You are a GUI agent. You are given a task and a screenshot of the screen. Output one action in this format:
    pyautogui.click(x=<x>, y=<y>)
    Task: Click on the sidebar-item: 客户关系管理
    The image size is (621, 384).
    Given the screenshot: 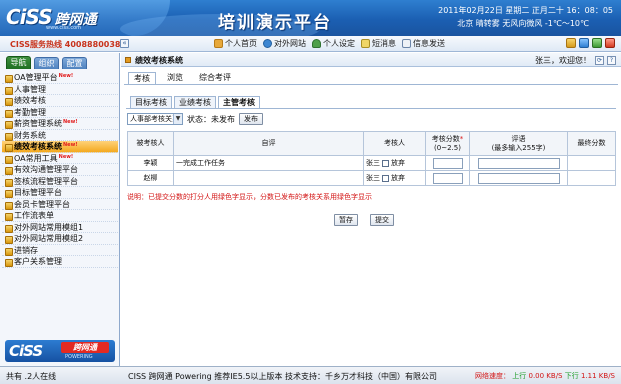 What is the action you would take?
    pyautogui.click(x=60, y=262)
    